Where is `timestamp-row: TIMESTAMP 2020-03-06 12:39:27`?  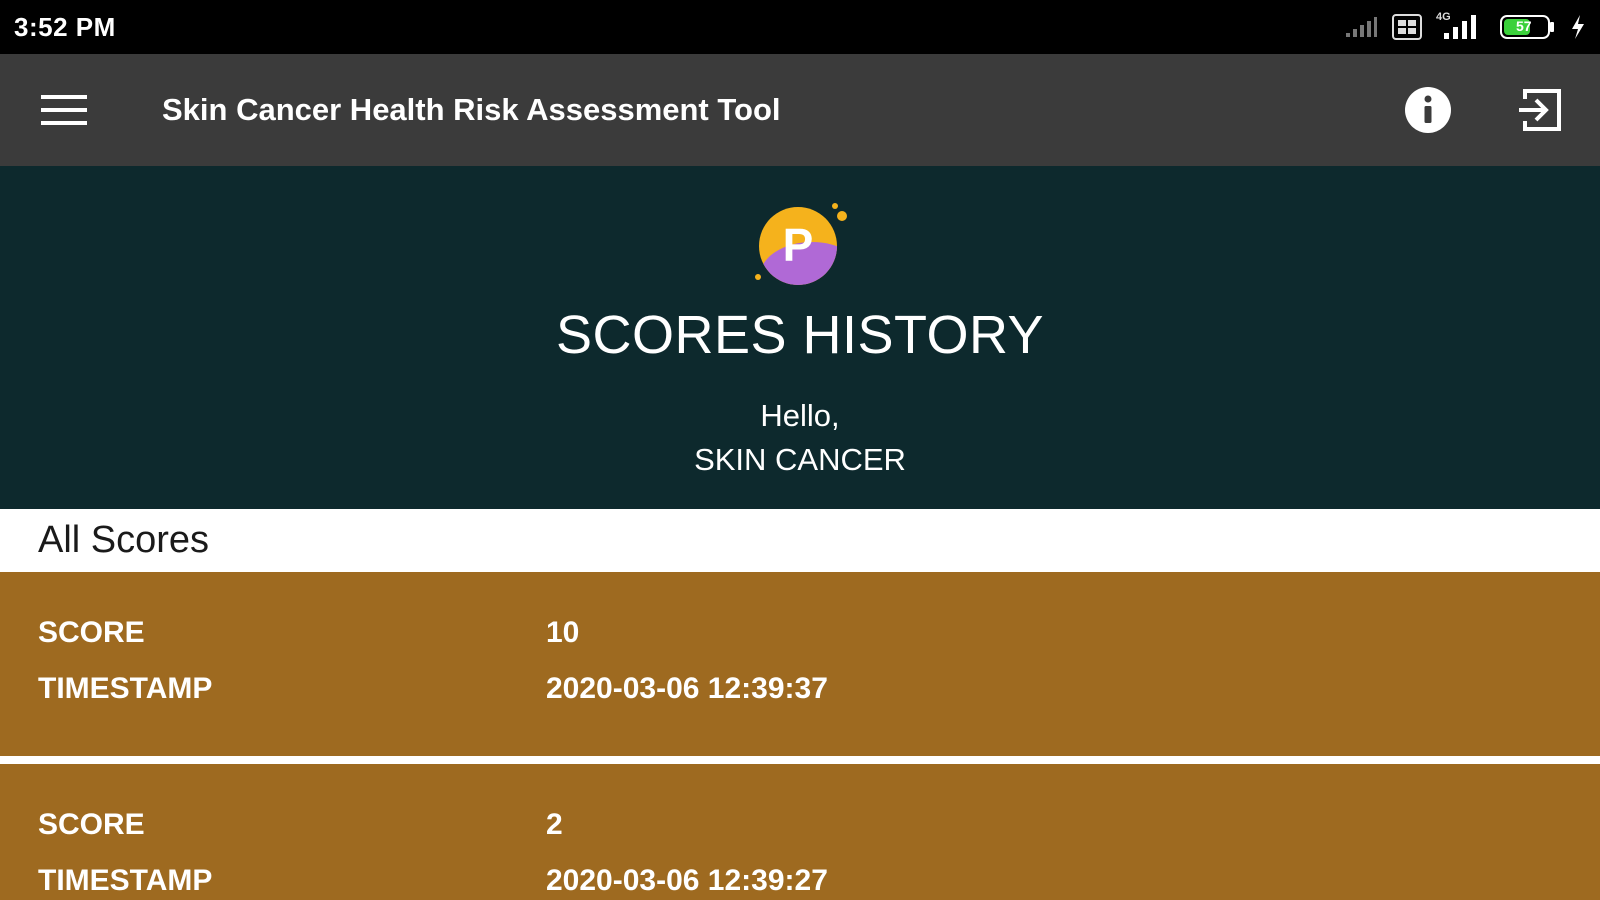
timestamp-row: TIMESTAMP 2020-03-06 12:39:27 is located at coordinates (800, 882).